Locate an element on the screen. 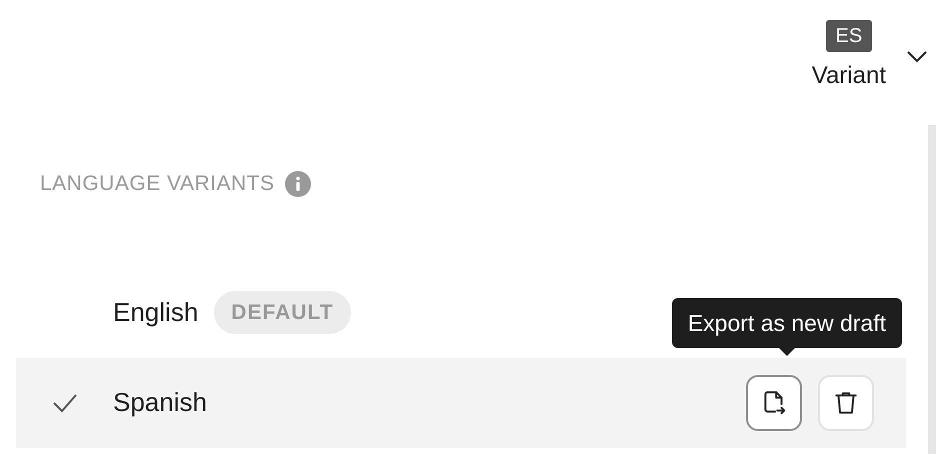 This screenshot has height=454, width=938. section-title: LANGUAGE VARIANTS is located at coordinates (157, 184).